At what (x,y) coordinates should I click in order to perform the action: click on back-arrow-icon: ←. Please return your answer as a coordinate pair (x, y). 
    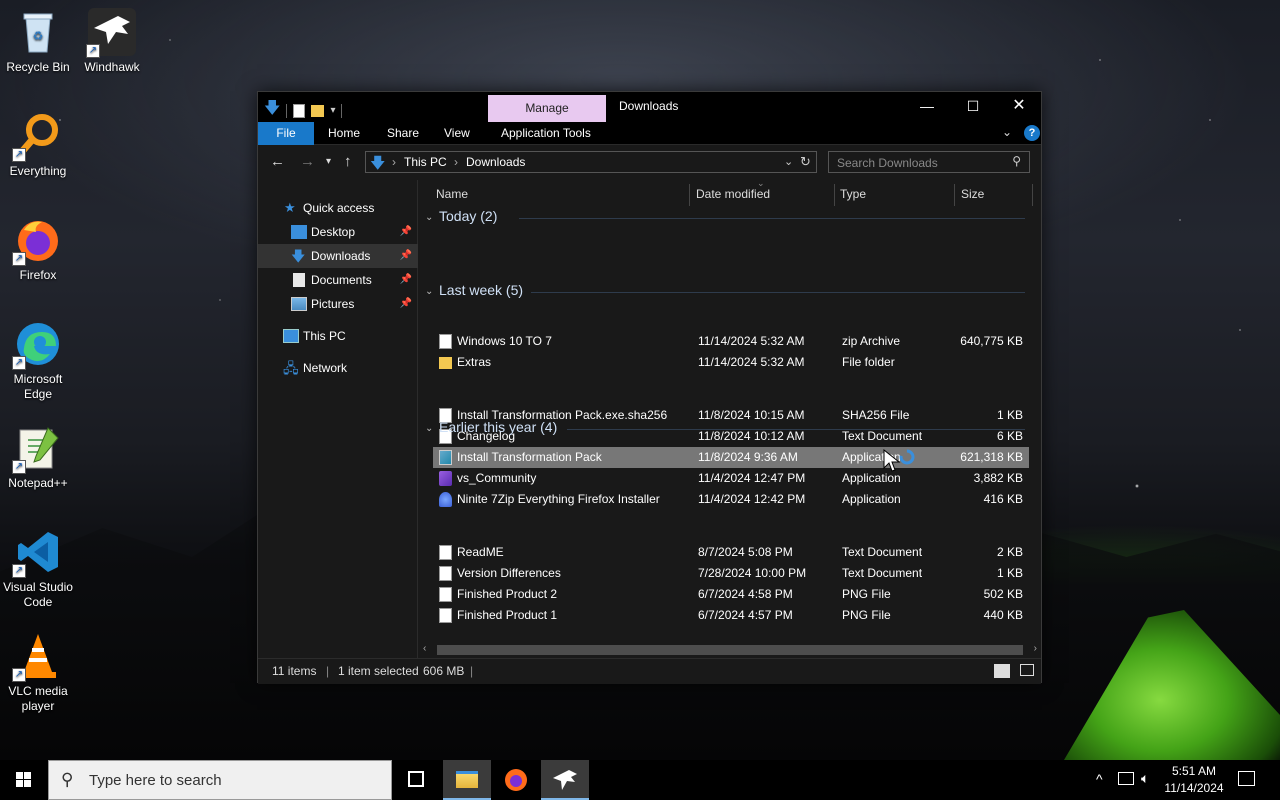
    Looking at the image, I should click on (277, 161).